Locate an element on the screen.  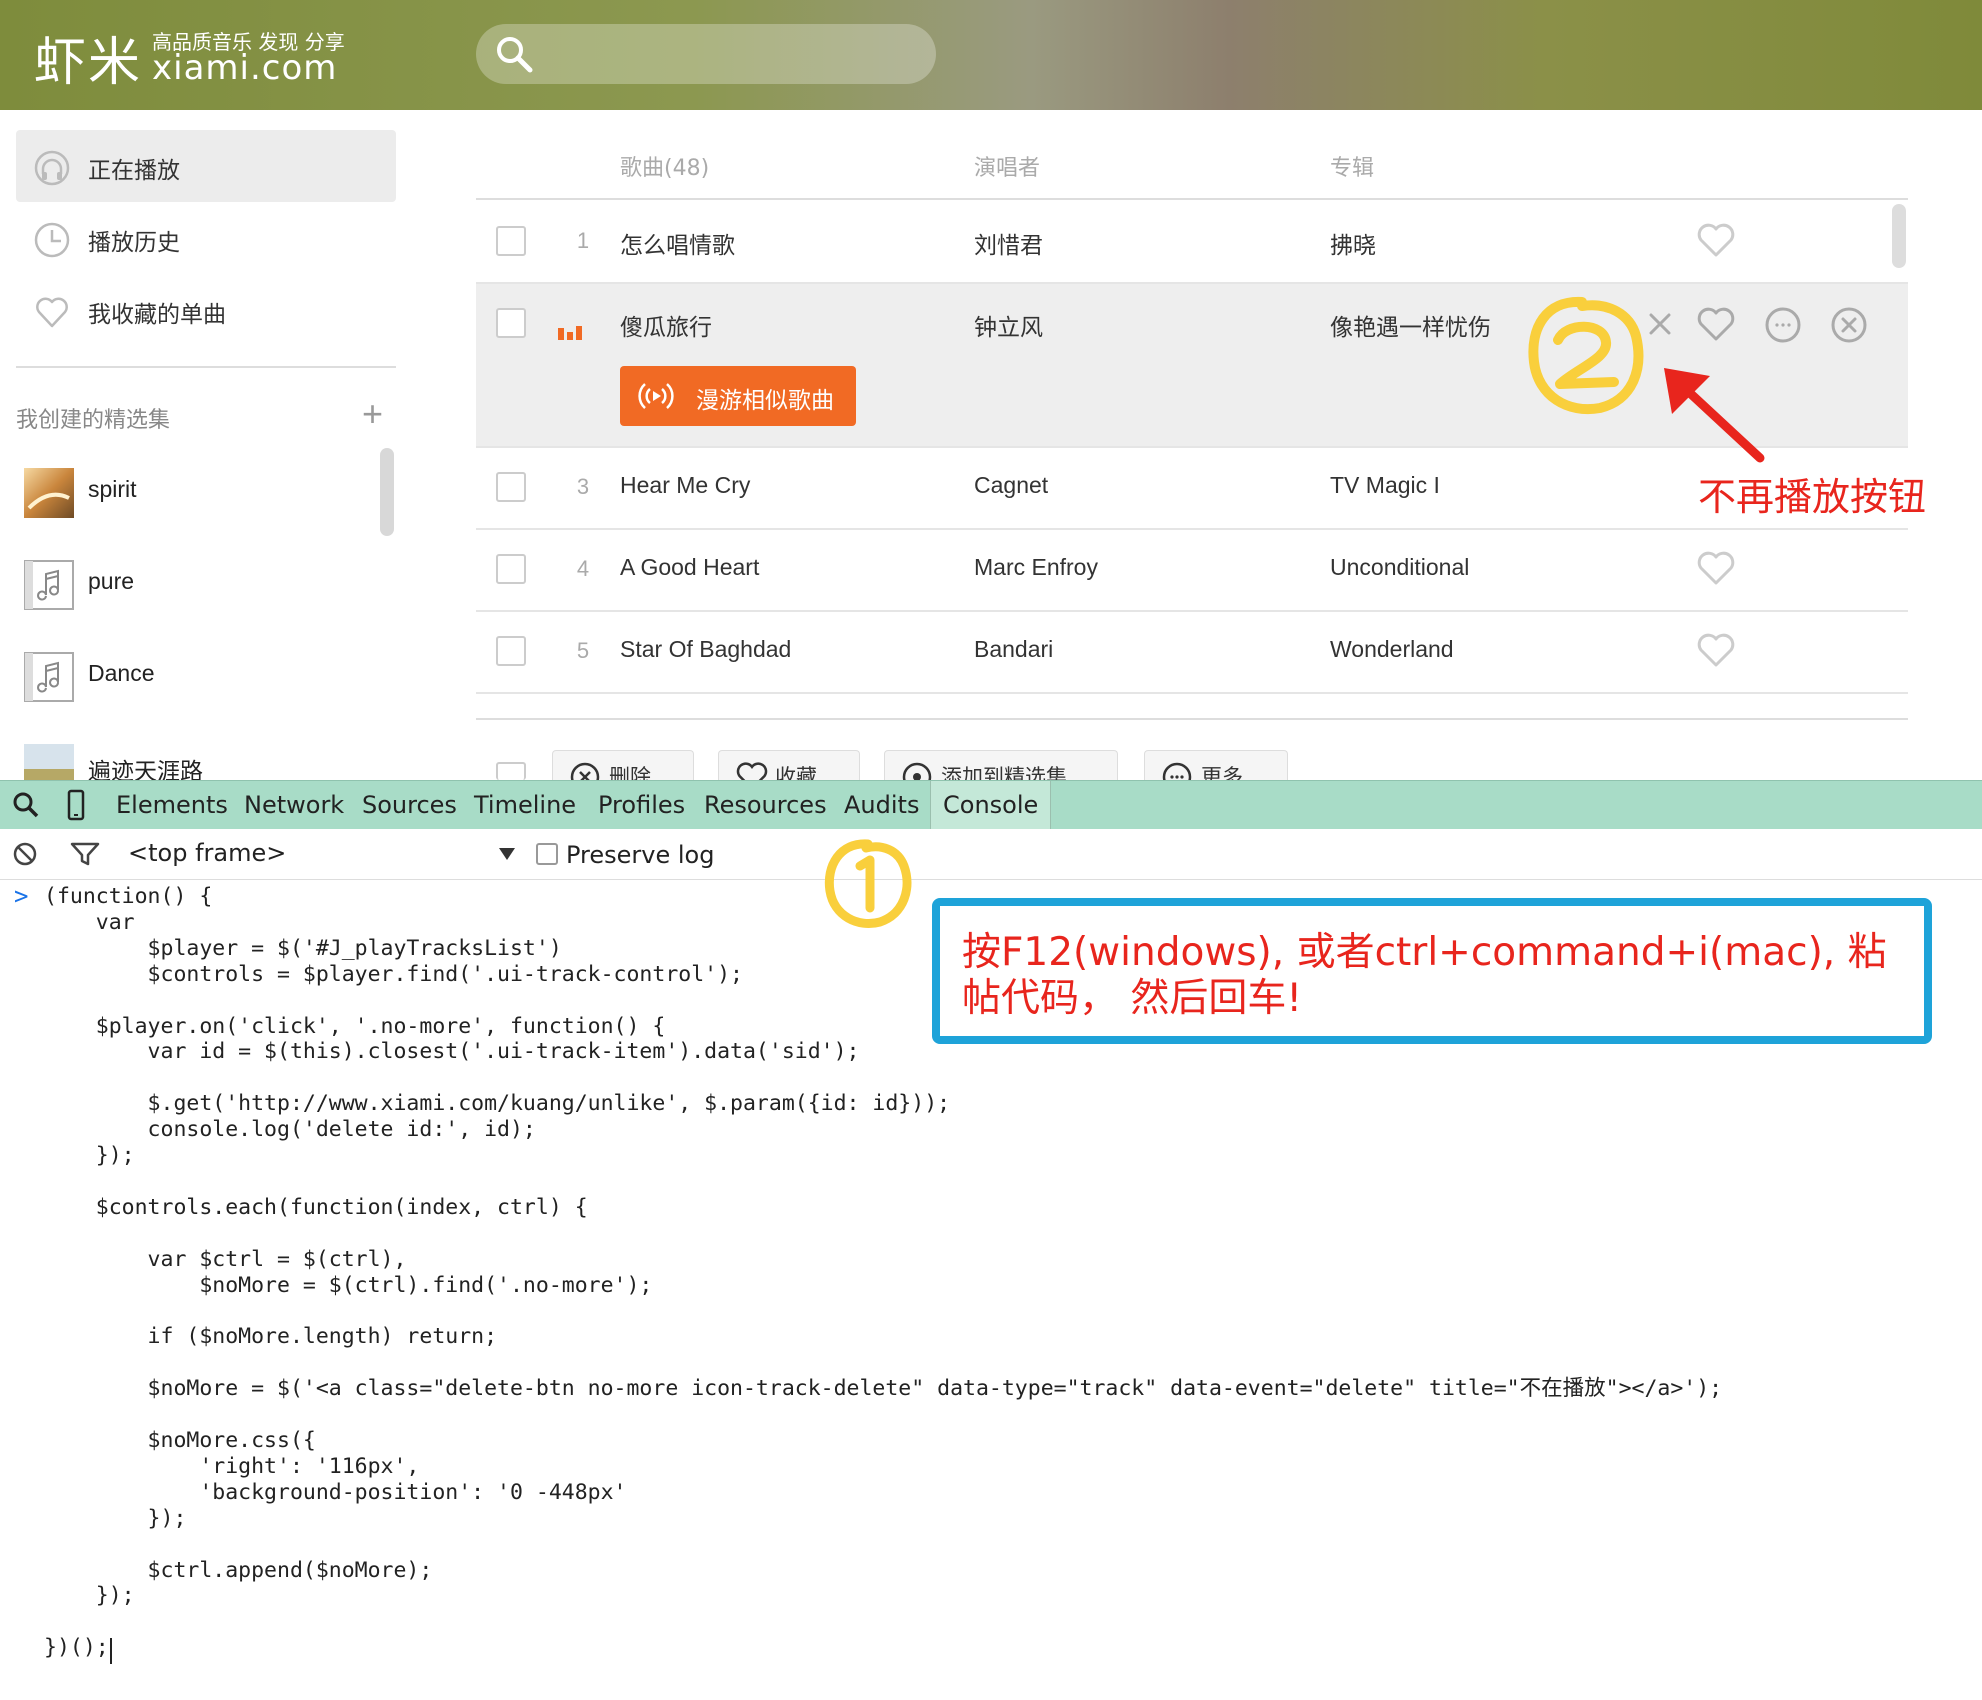
track-album: TV Magic I is located at coordinates (1385, 485).